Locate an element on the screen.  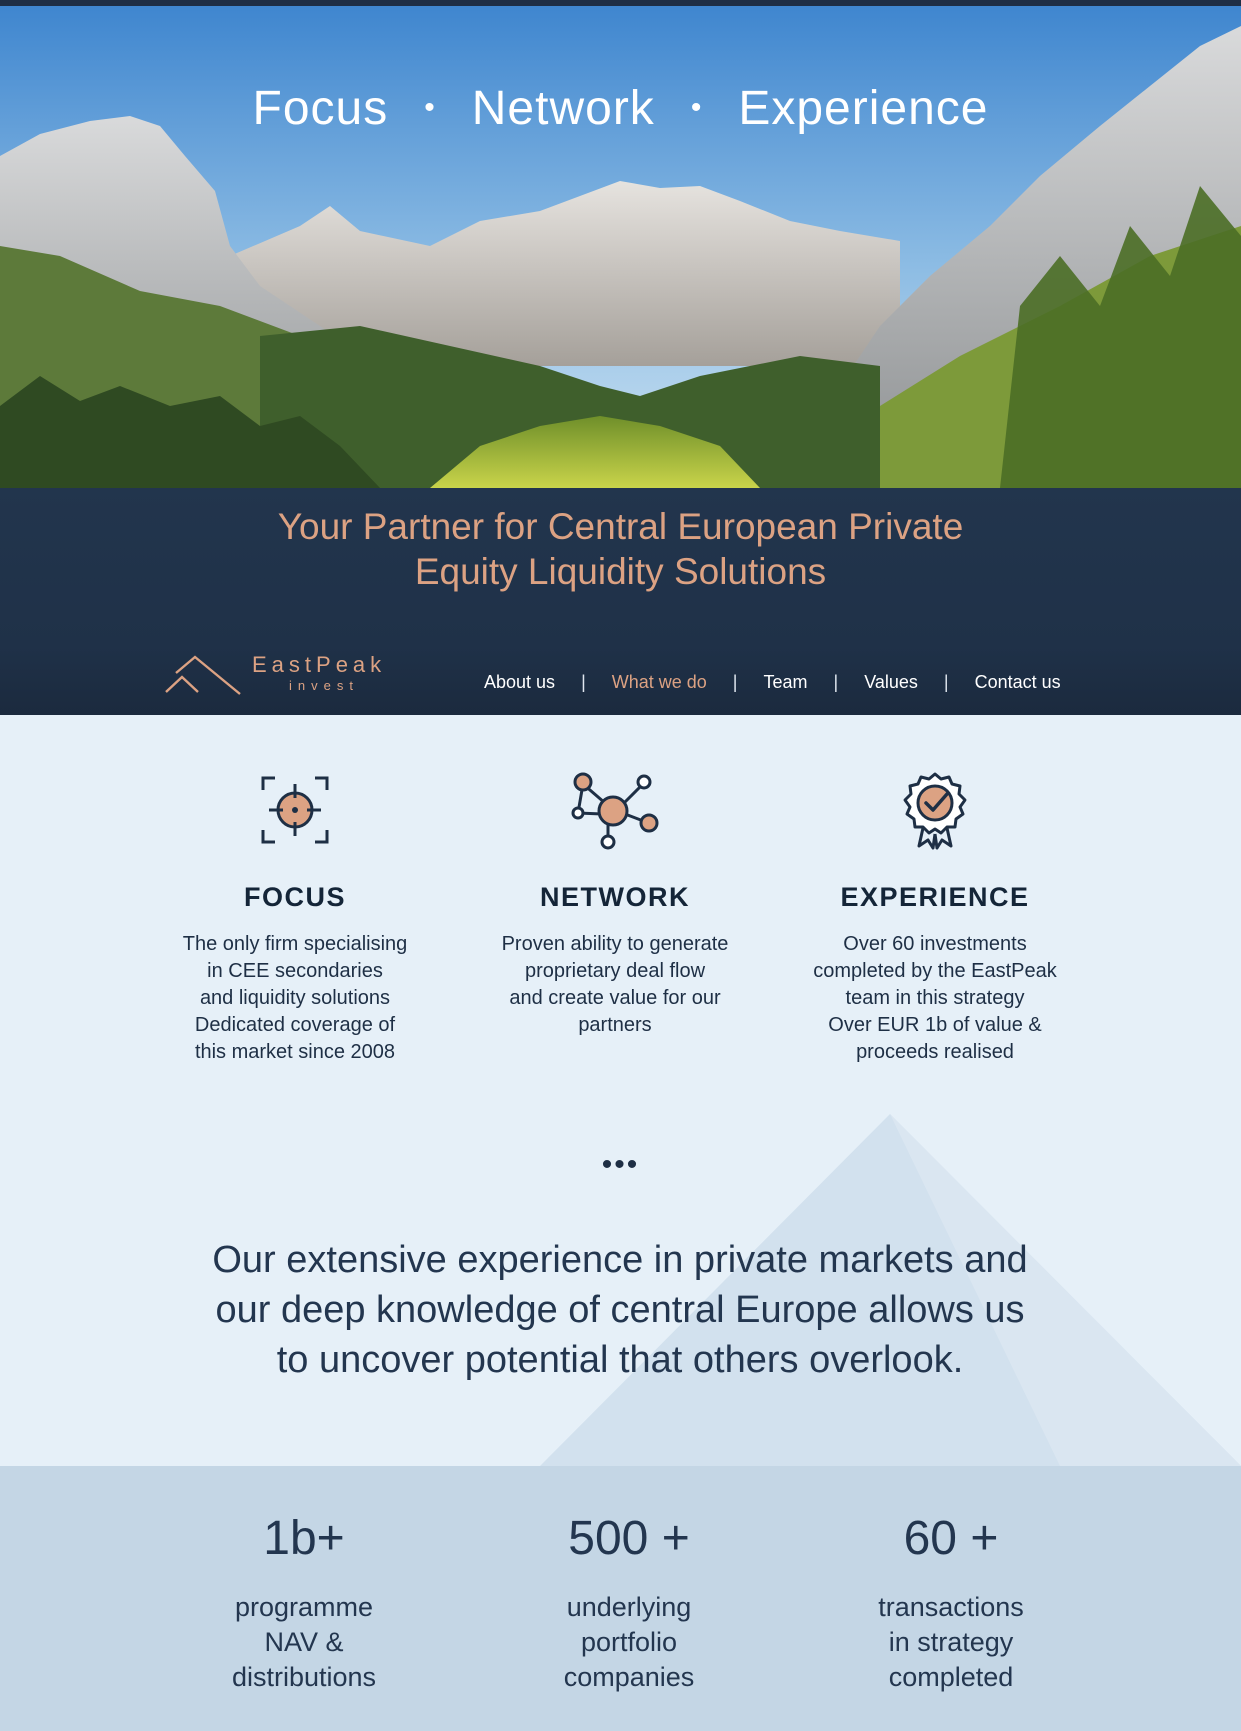
nav-contact-us: Contact us is located at coordinates (1018, 682).